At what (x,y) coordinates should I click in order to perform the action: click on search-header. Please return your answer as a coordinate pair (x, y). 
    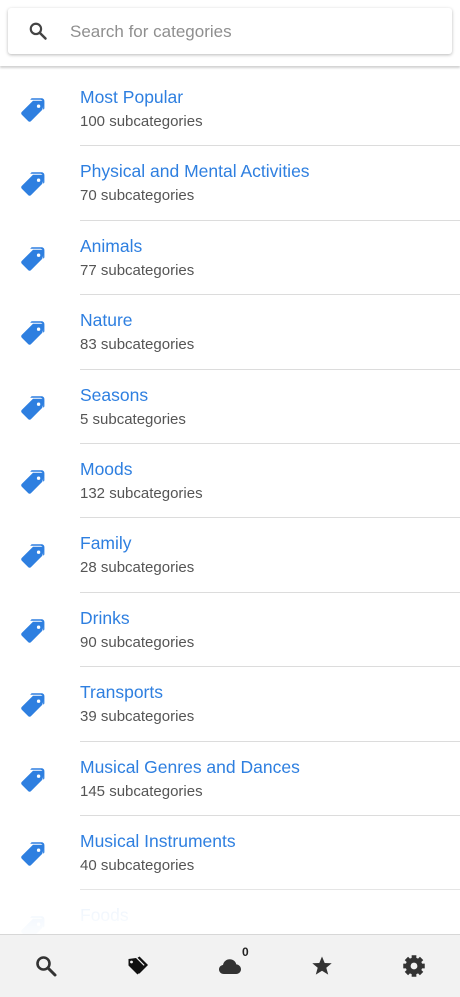
    Looking at the image, I should click on (230, 33).